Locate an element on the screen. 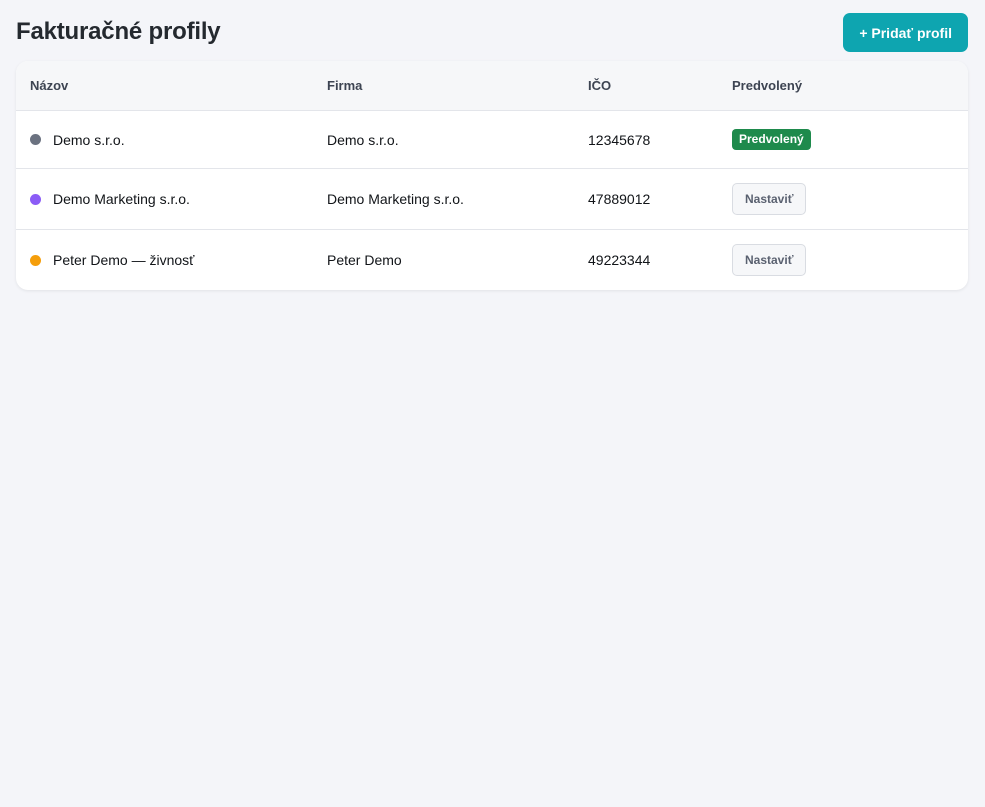 The height and width of the screenshot is (807, 985). add-profile-button: + Pridať profil is located at coordinates (905, 32).